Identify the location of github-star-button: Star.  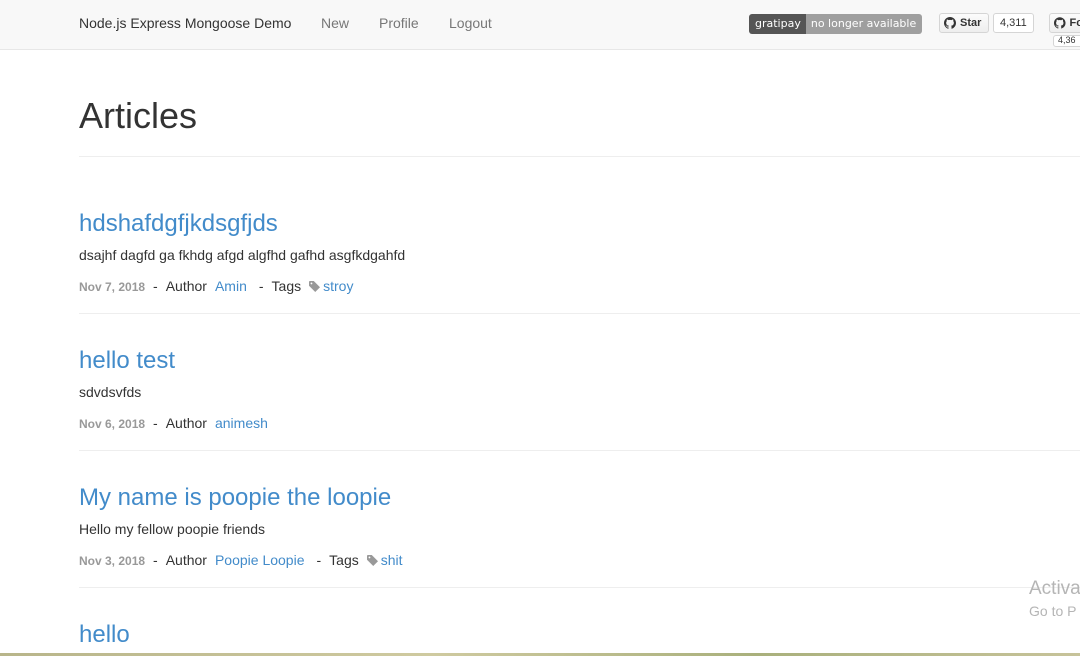
(964, 23).